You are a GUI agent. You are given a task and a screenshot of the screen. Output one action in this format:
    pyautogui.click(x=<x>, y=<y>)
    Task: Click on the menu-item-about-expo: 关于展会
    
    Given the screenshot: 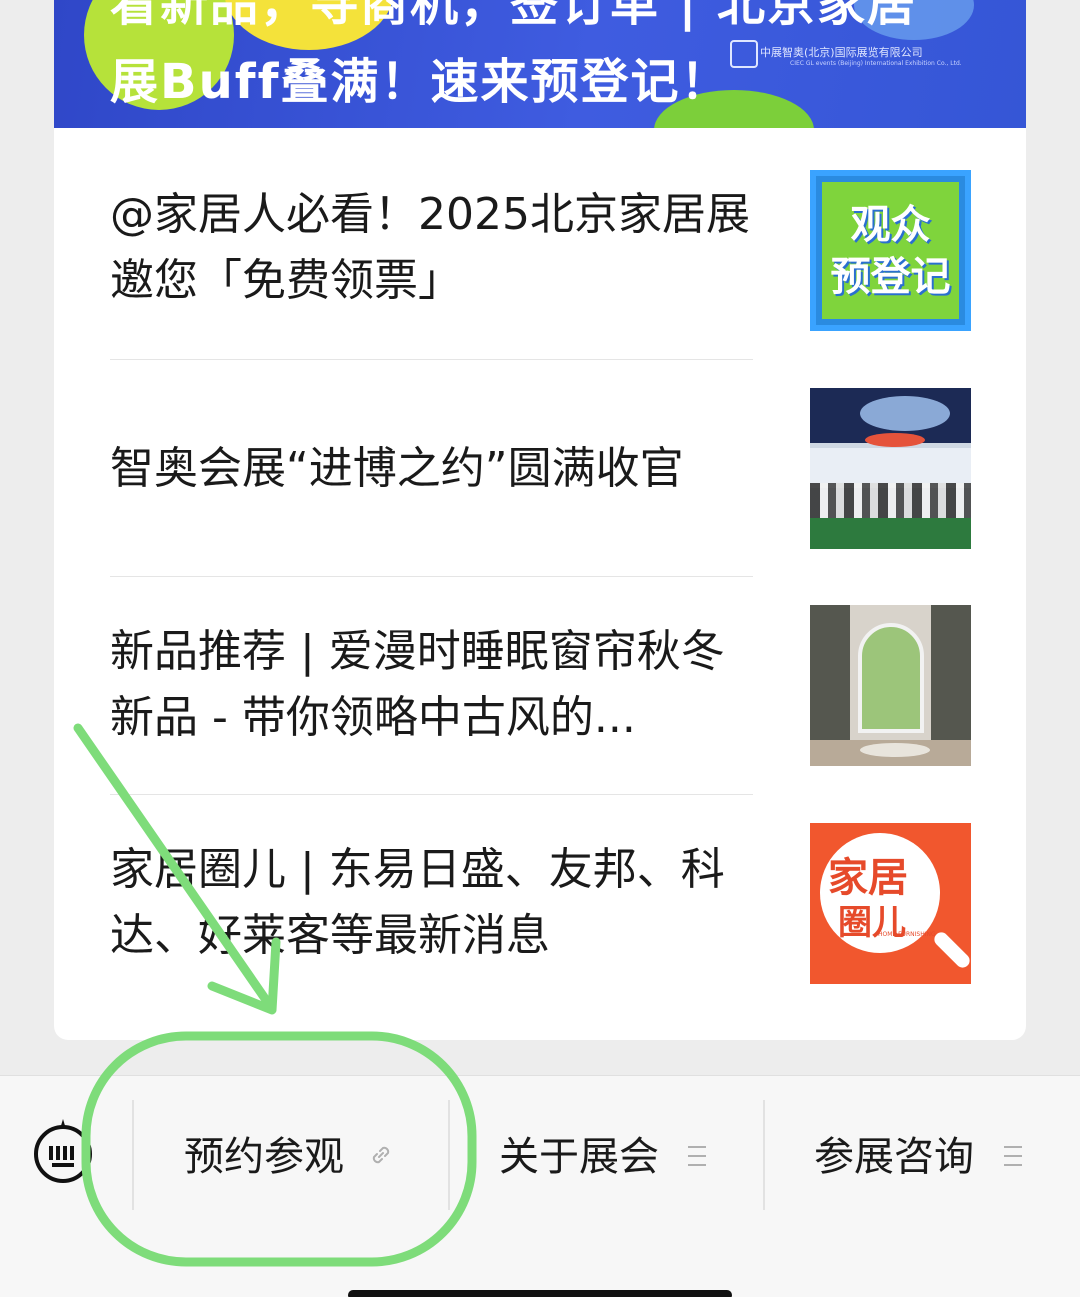 What is the action you would take?
    pyautogui.click(x=579, y=1157)
    